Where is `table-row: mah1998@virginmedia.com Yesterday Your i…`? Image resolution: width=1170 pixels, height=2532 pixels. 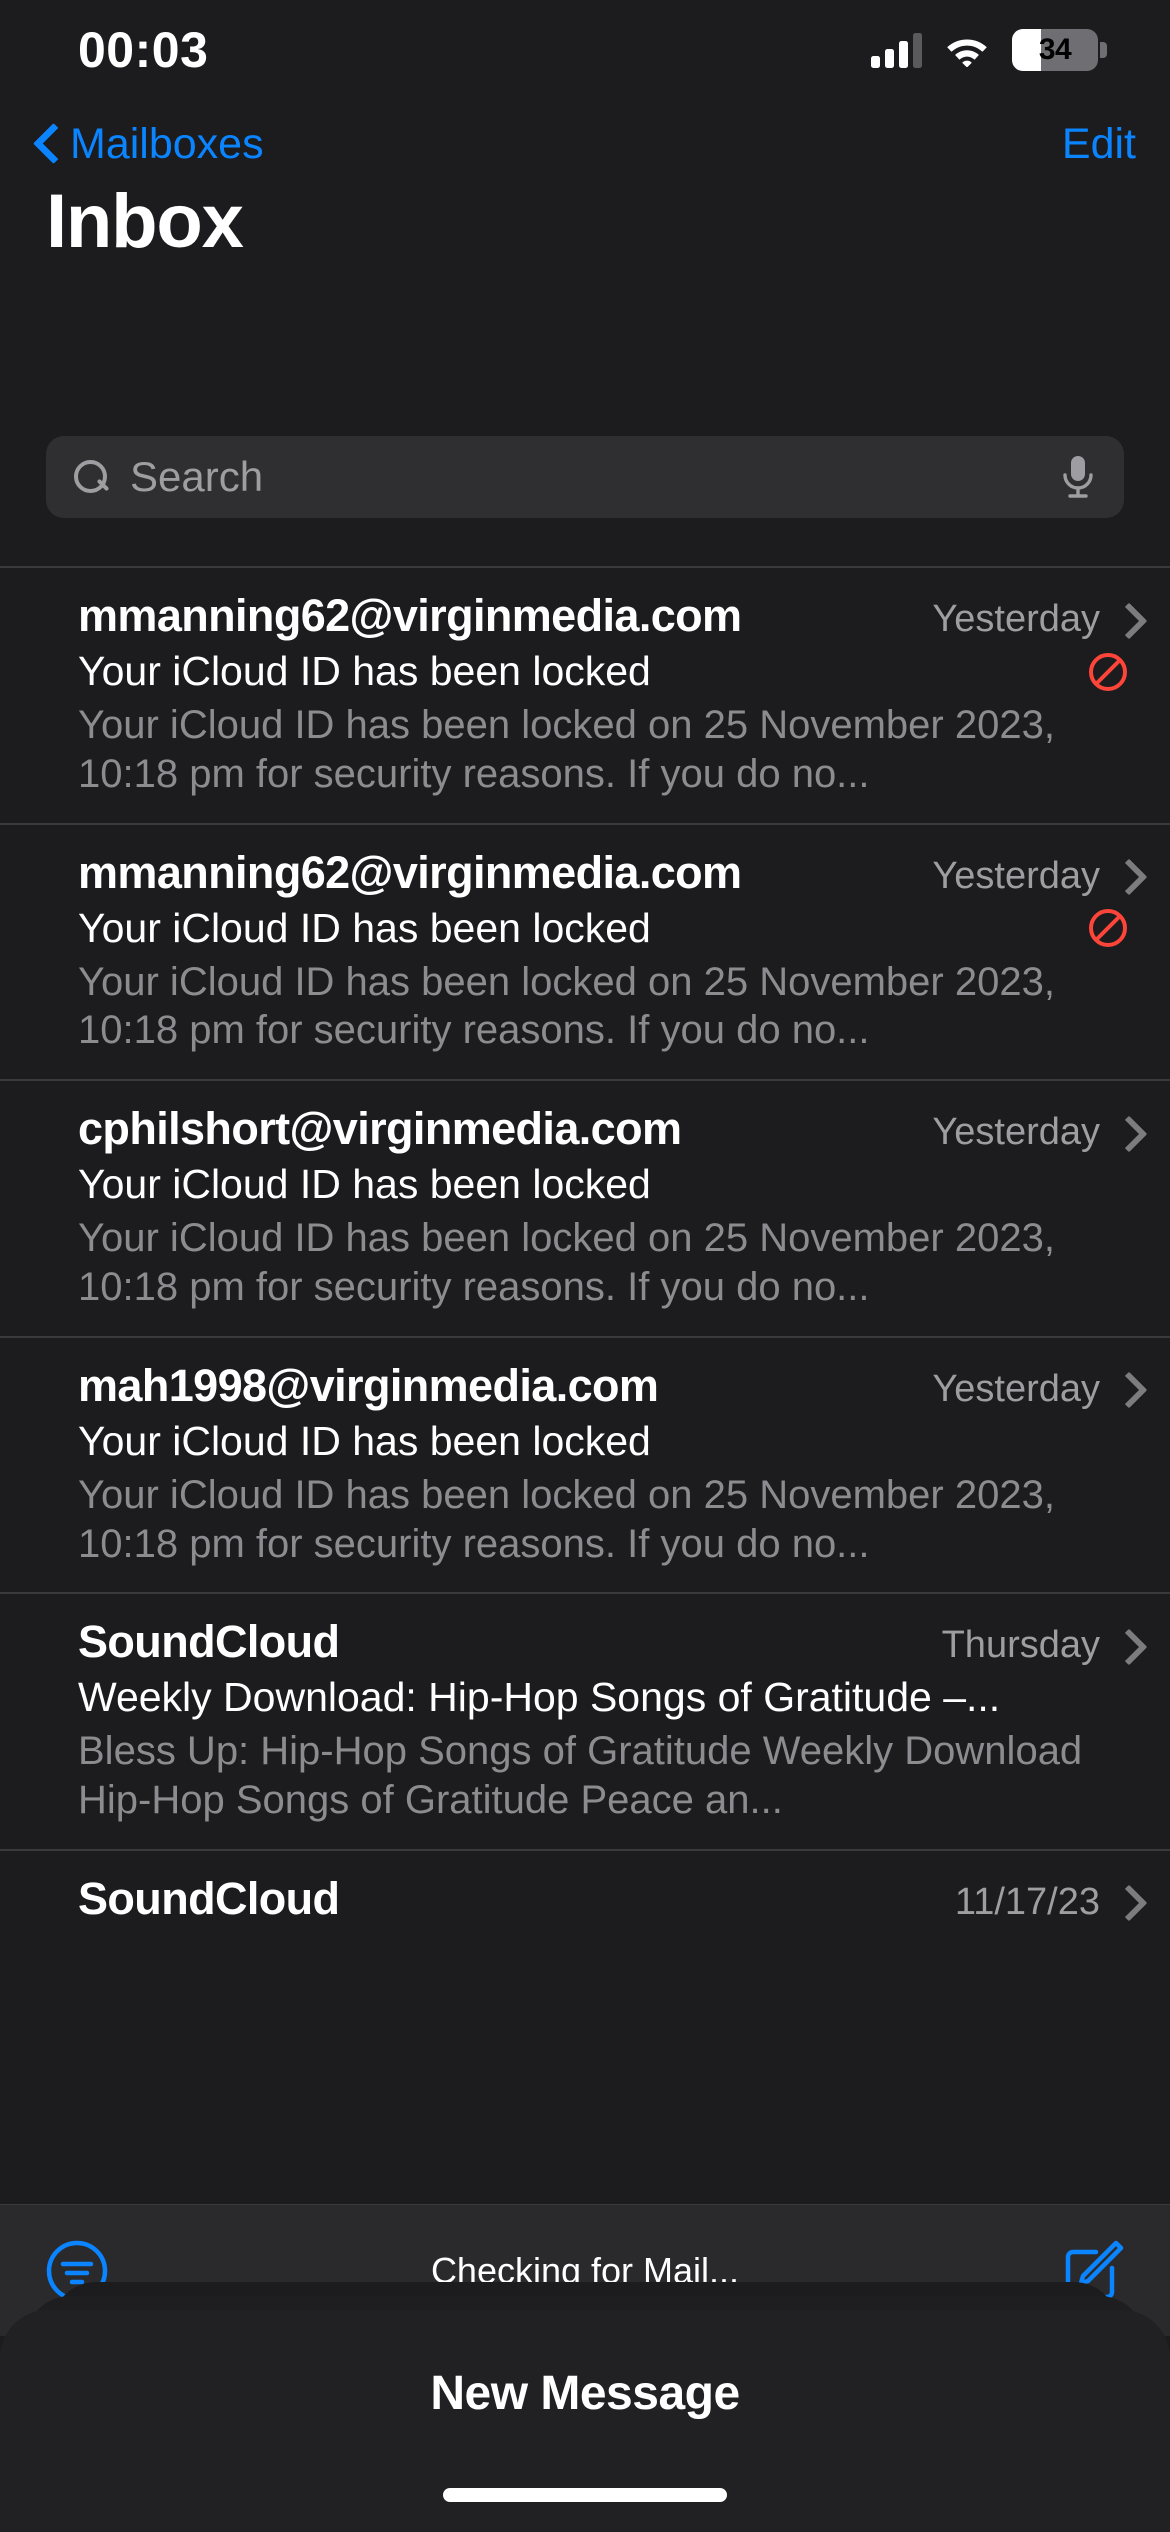
table-row: mah1998@virginmedia.com Yesterday Your i… is located at coordinates (585, 1464).